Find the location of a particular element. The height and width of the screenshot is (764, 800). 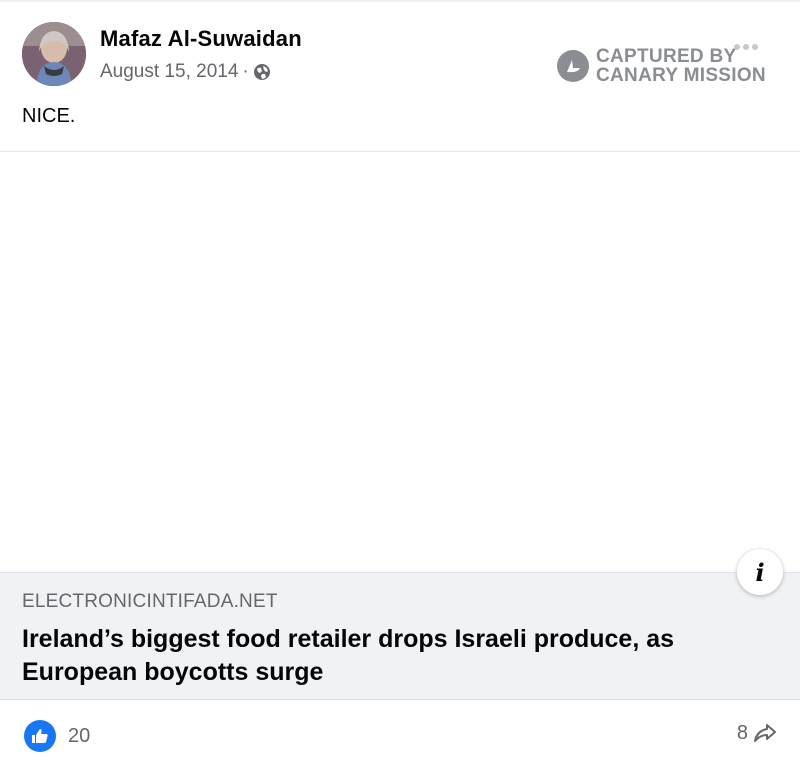

info-button: i is located at coordinates (760, 572).